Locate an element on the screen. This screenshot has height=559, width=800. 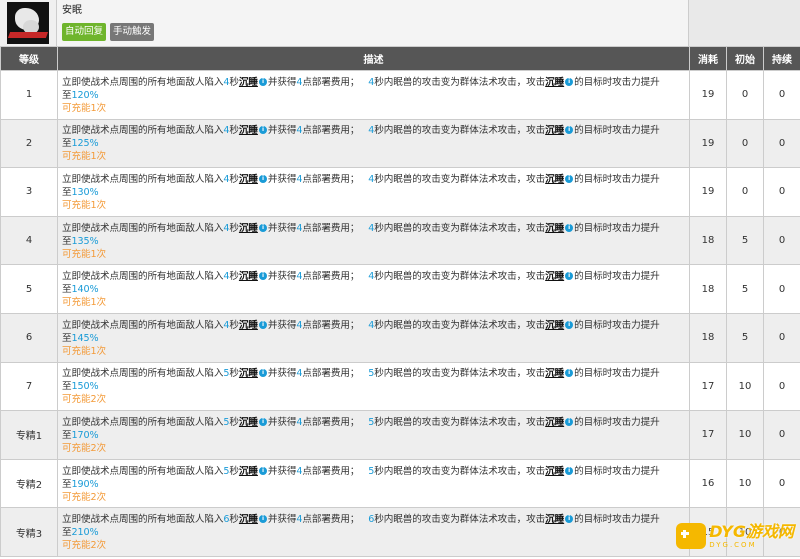
charges-text: 可充能1次 is located at coordinates (84, 254).